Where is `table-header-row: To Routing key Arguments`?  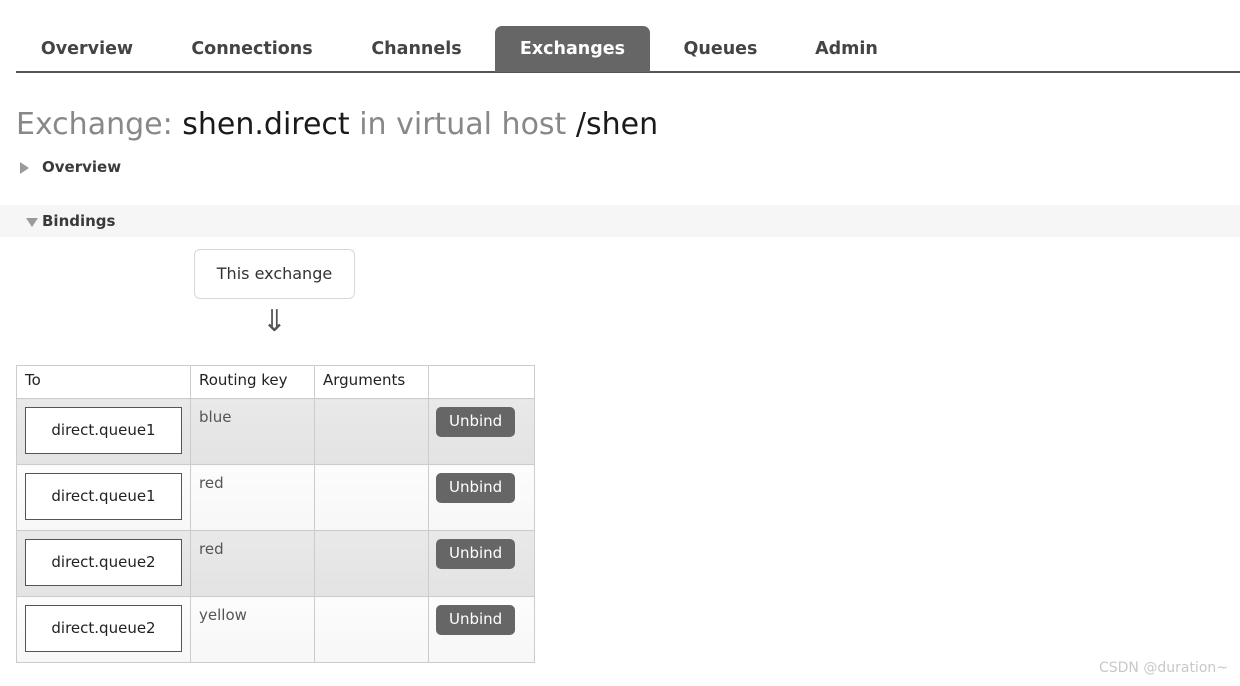 table-header-row: To Routing key Arguments is located at coordinates (275, 382).